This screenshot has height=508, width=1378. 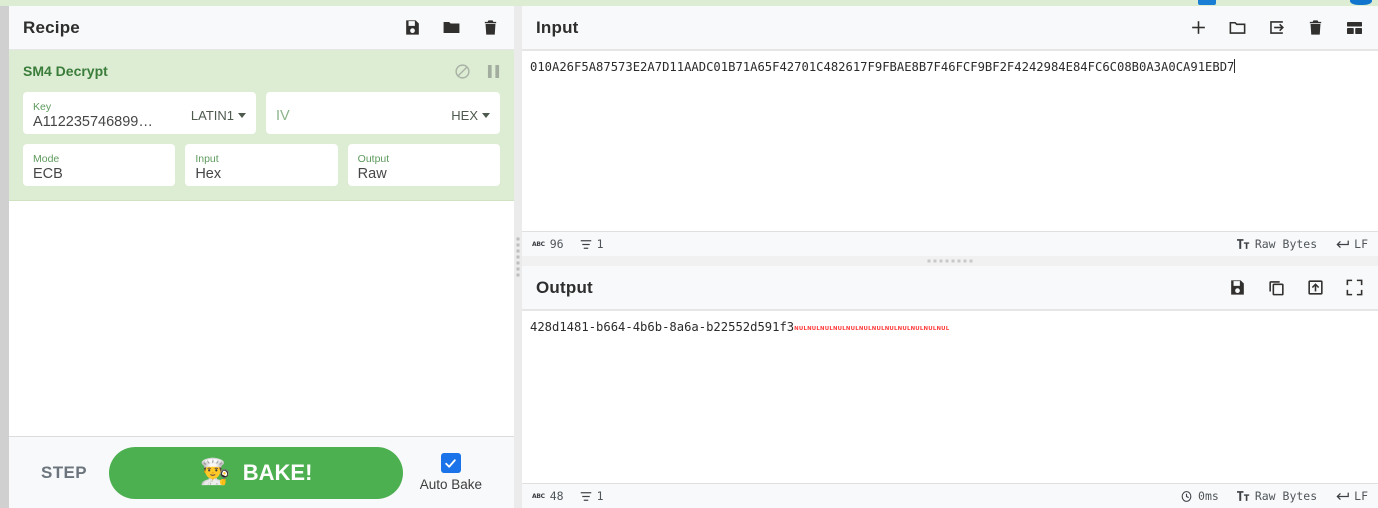 I want to click on disable-icon, so click(x=462, y=71).